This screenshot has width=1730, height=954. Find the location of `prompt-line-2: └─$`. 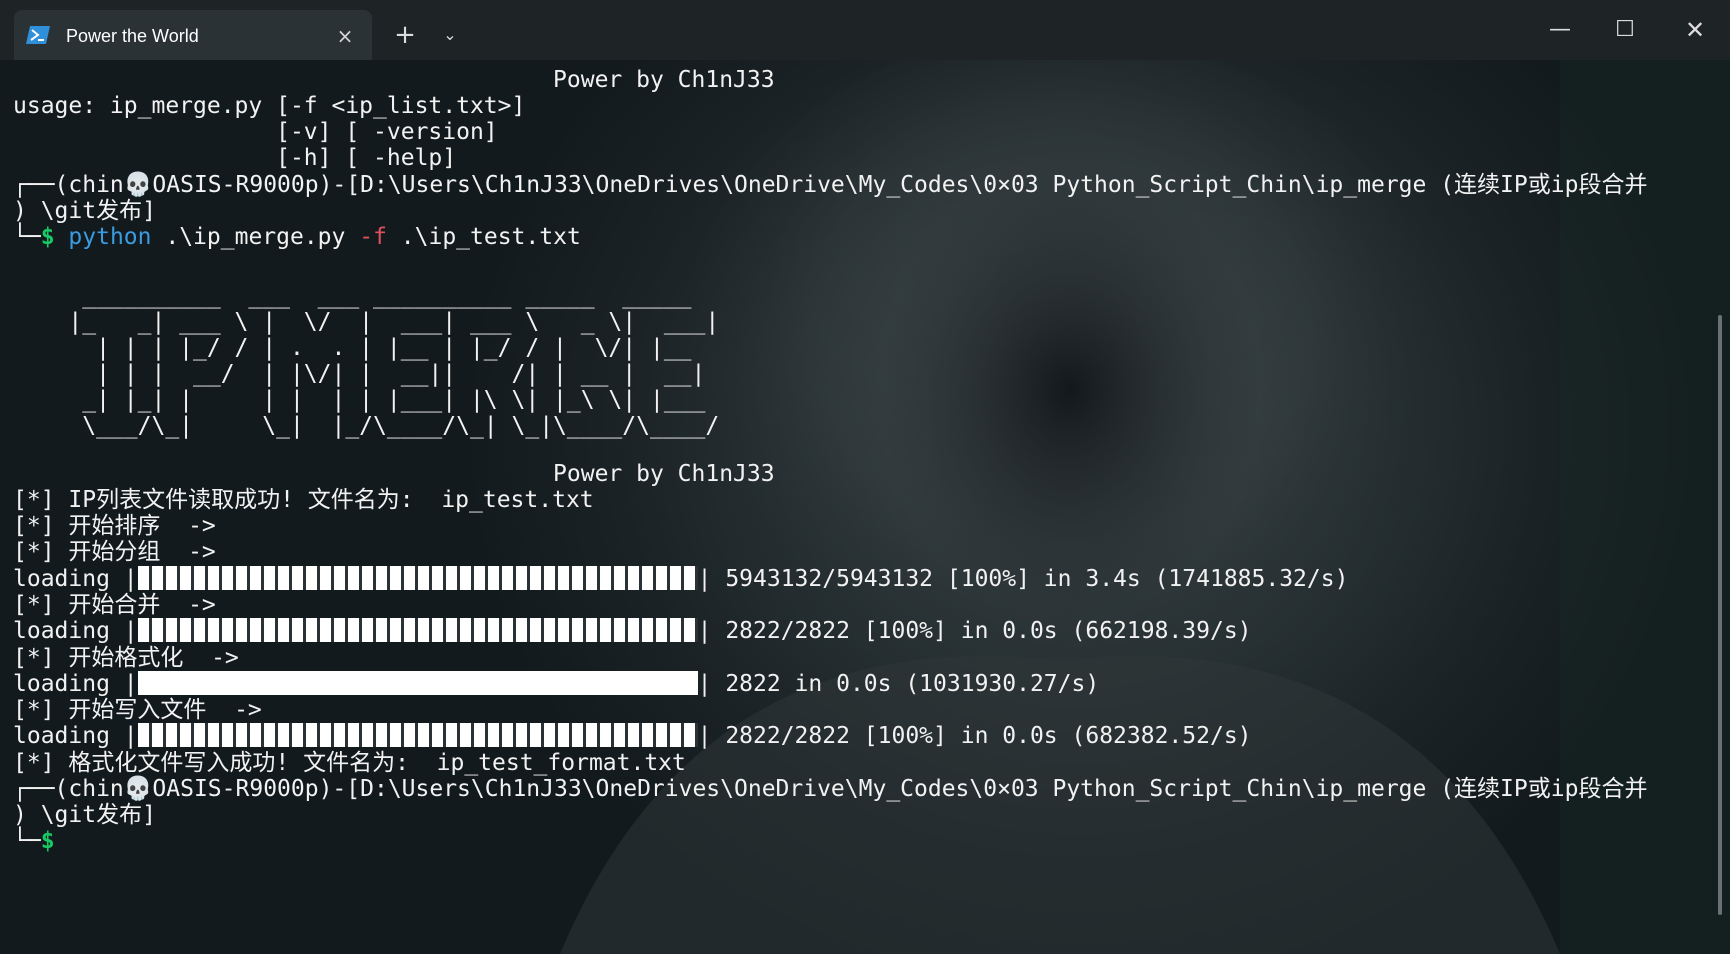

prompt-line-2: └─$ is located at coordinates (34, 841).